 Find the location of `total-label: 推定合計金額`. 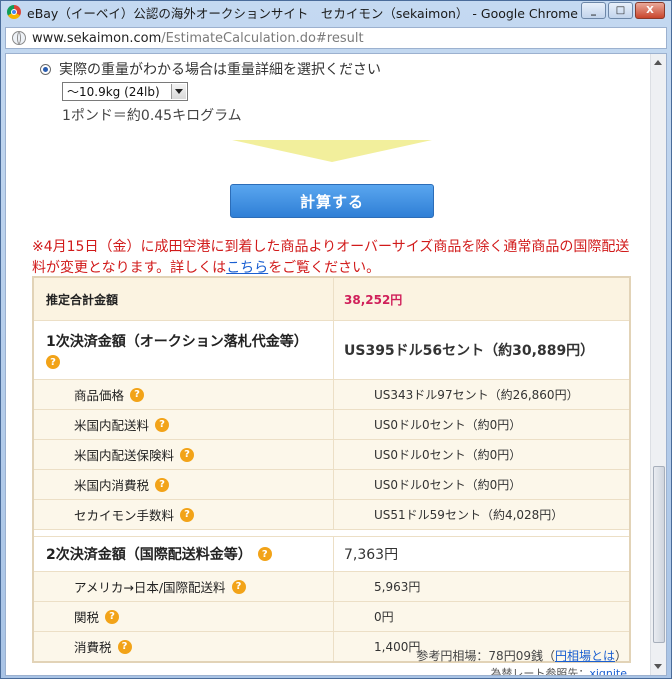

total-label: 推定合計金額 is located at coordinates (184, 299).